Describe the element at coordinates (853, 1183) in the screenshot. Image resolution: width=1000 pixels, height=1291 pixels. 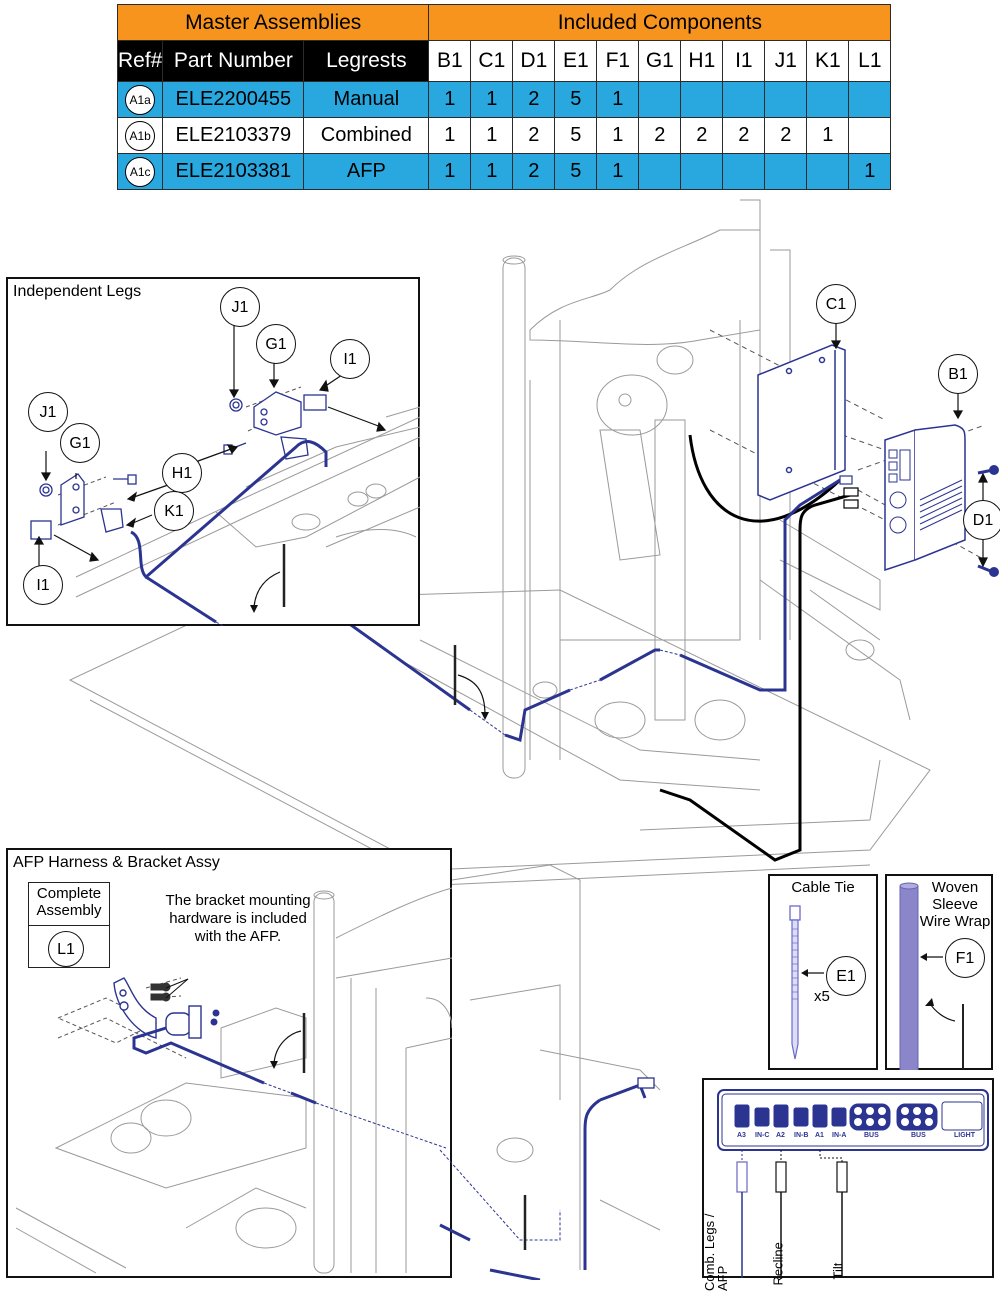
I see `controller-port-drawing` at that location.